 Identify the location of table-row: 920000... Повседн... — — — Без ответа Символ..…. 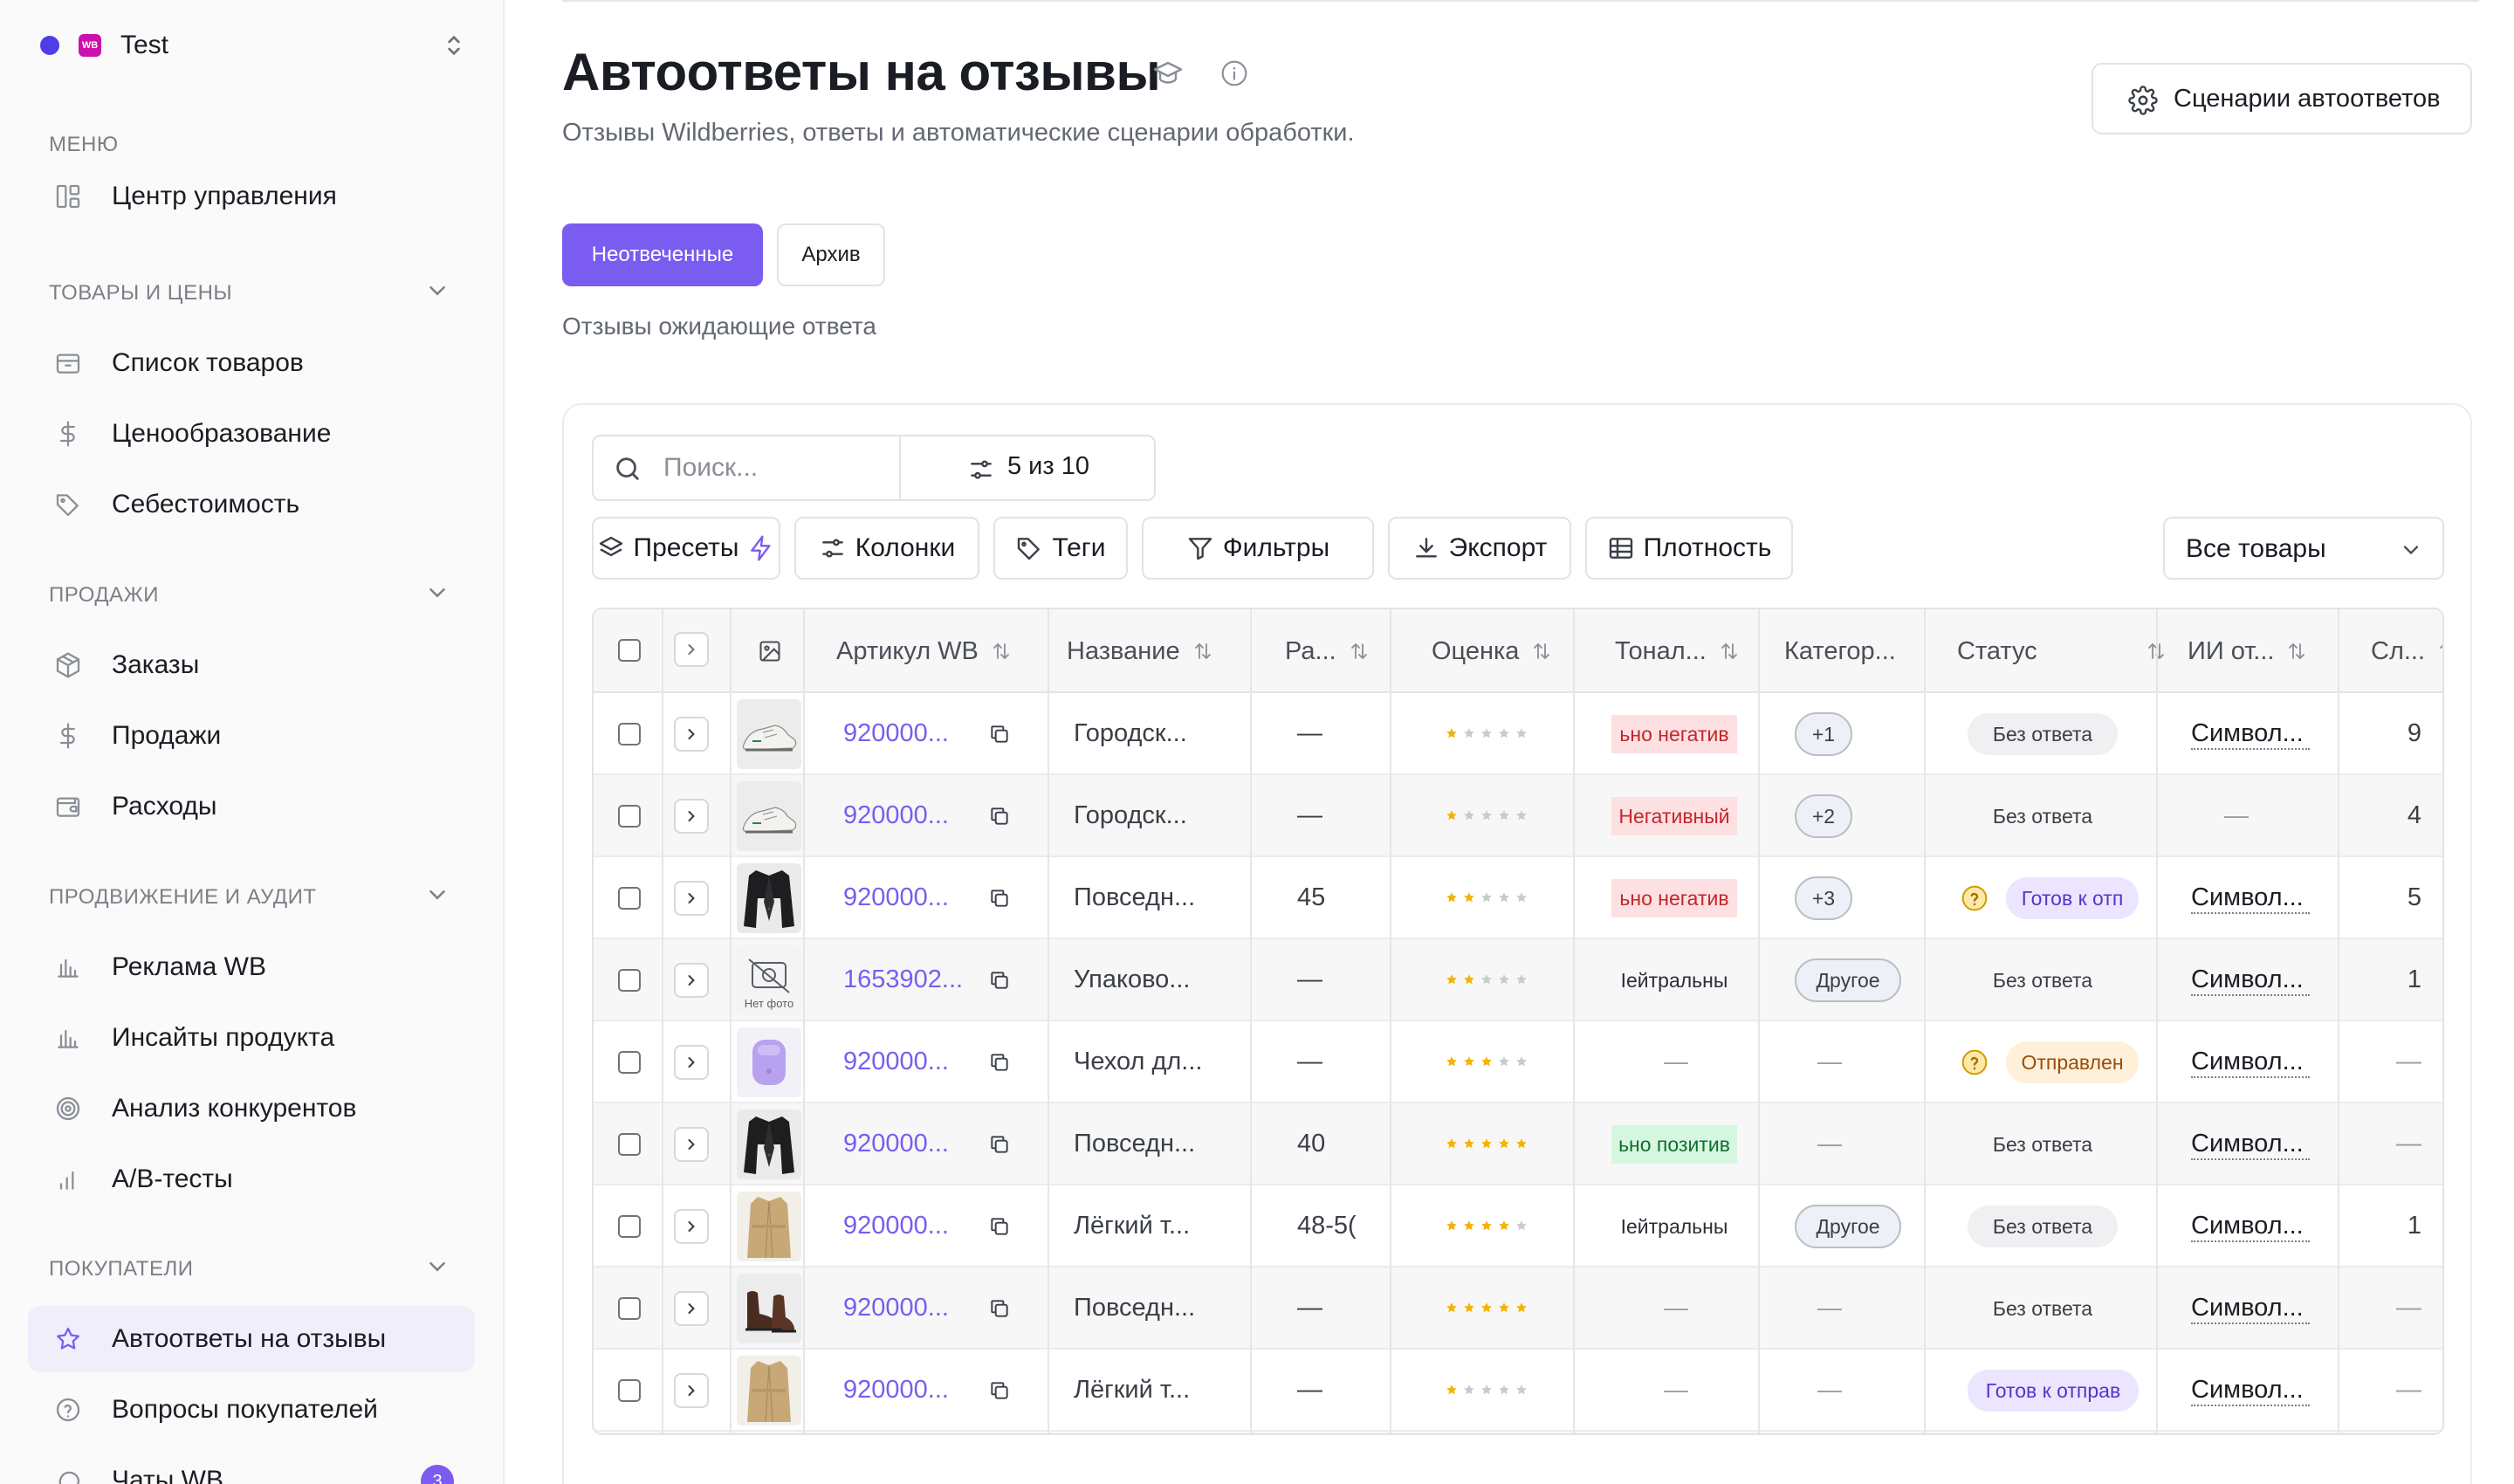
(1518, 1309).